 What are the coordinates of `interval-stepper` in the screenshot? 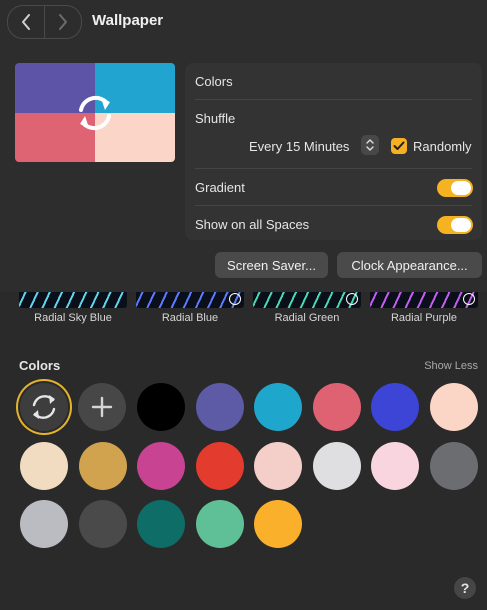 It's located at (370, 145).